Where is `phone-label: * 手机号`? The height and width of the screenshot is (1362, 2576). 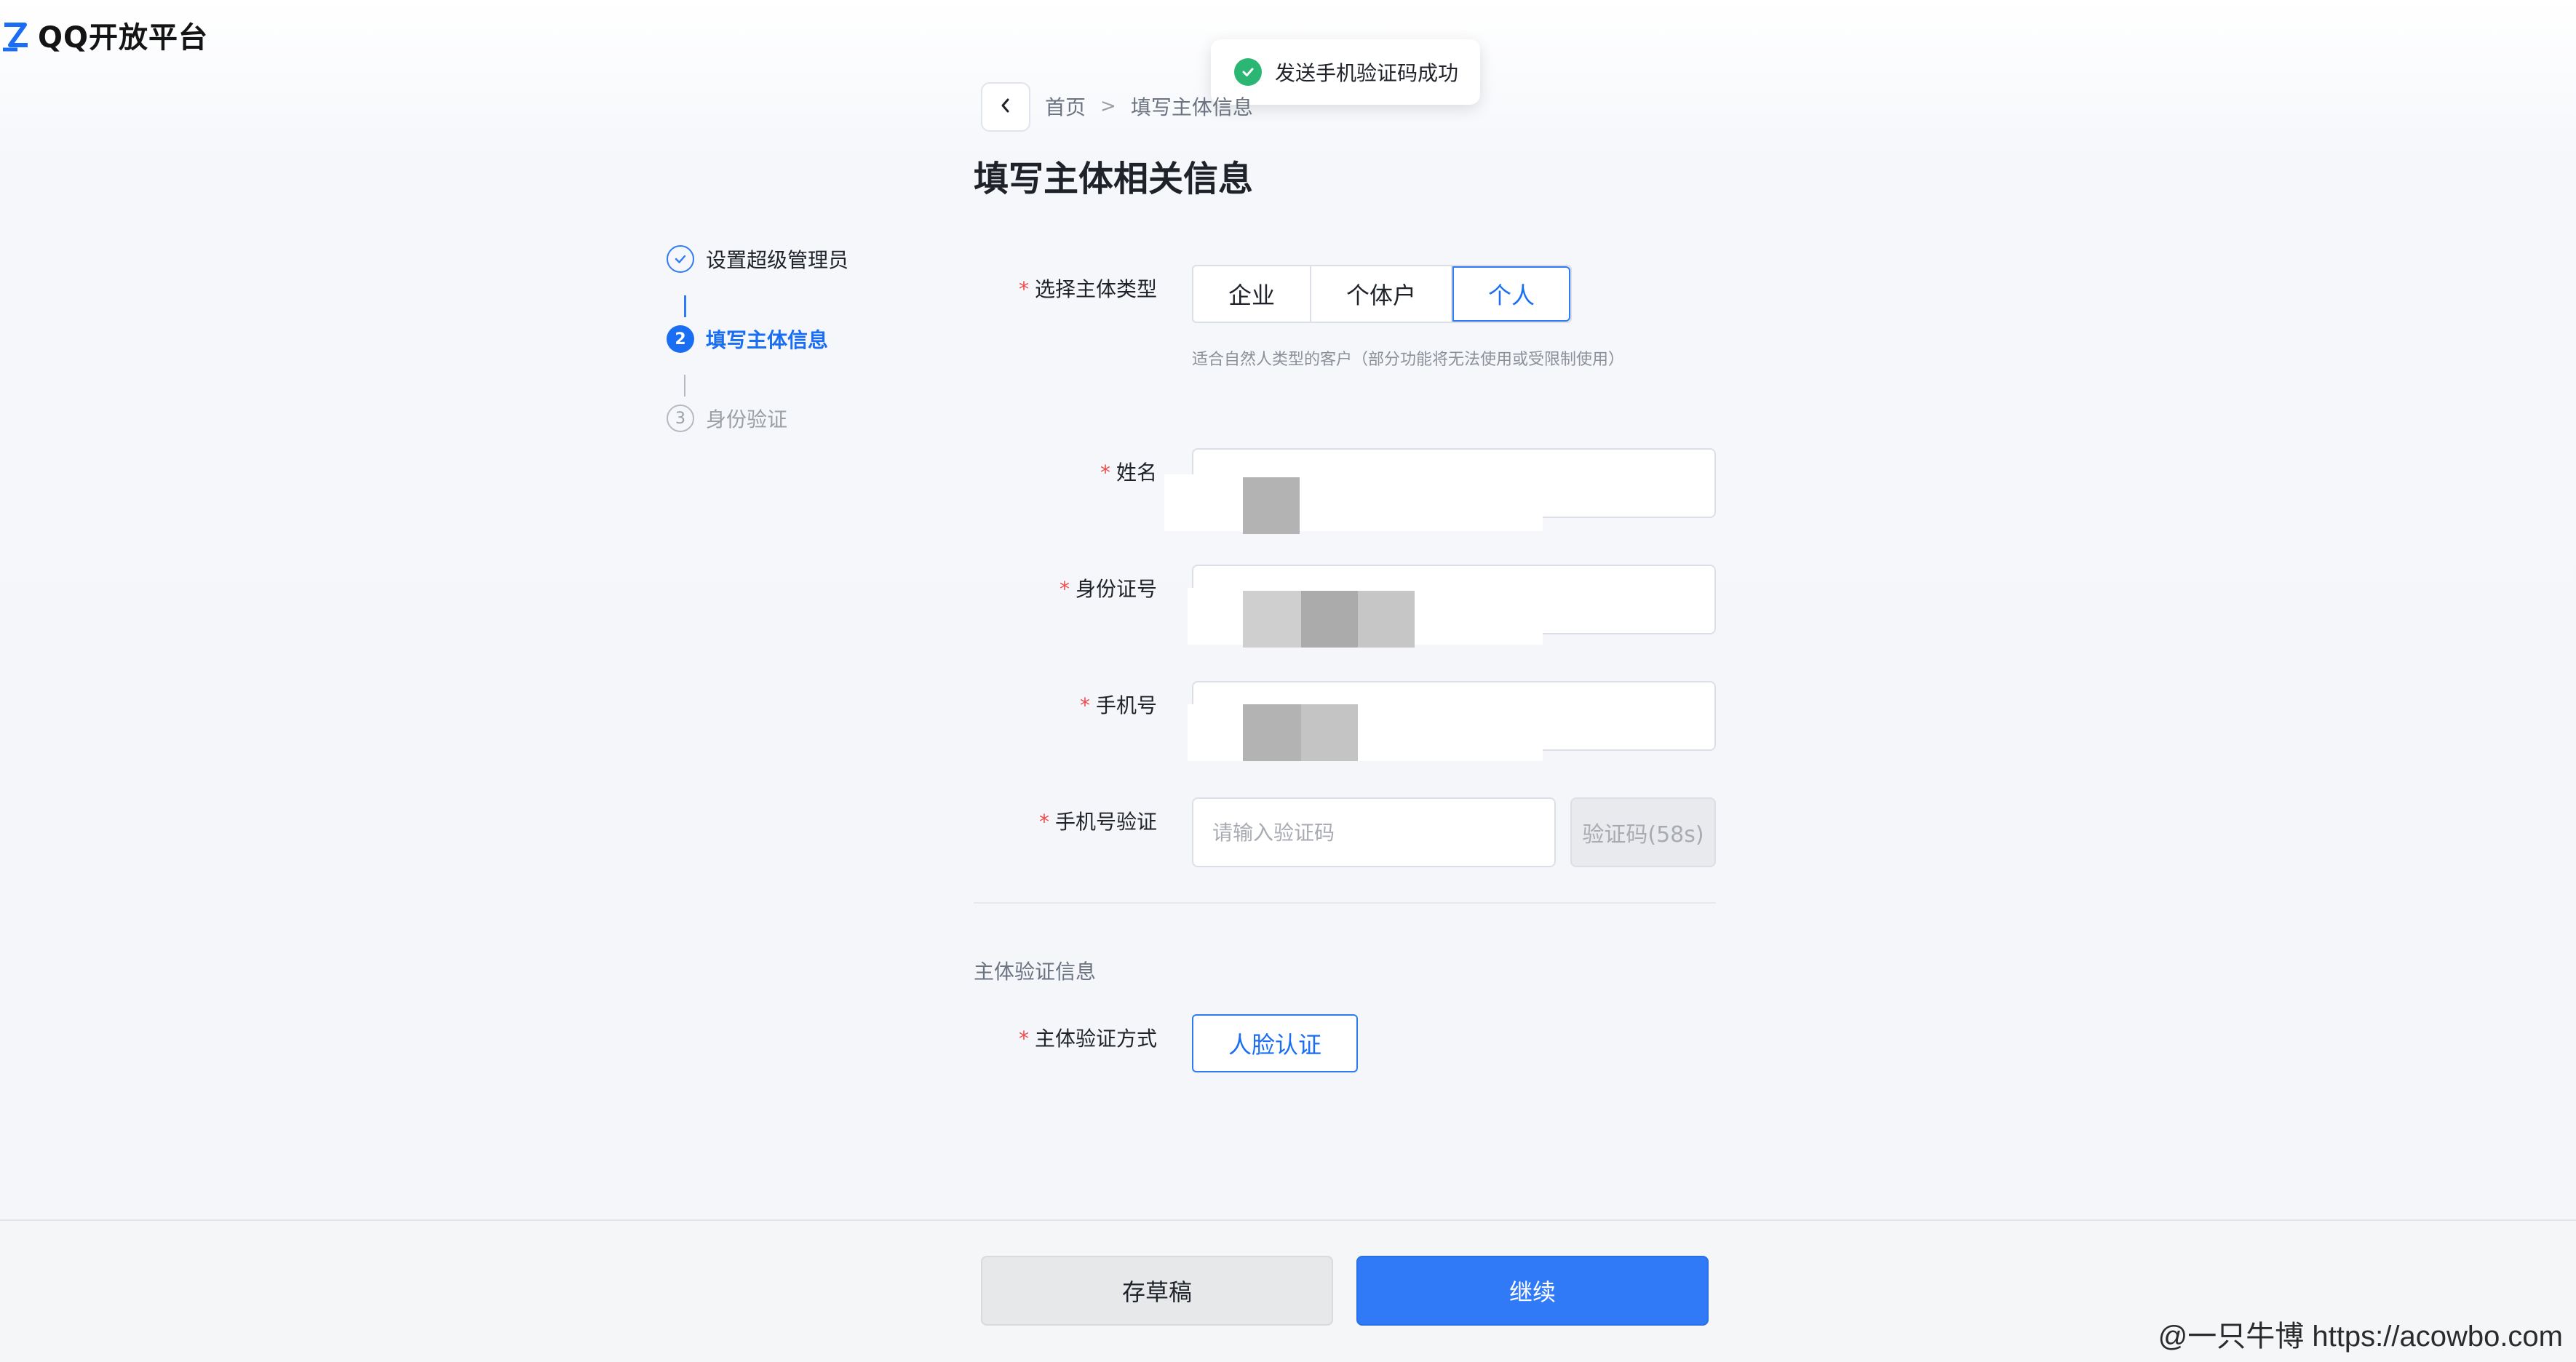 phone-label: * 手机号 is located at coordinates (1118, 705).